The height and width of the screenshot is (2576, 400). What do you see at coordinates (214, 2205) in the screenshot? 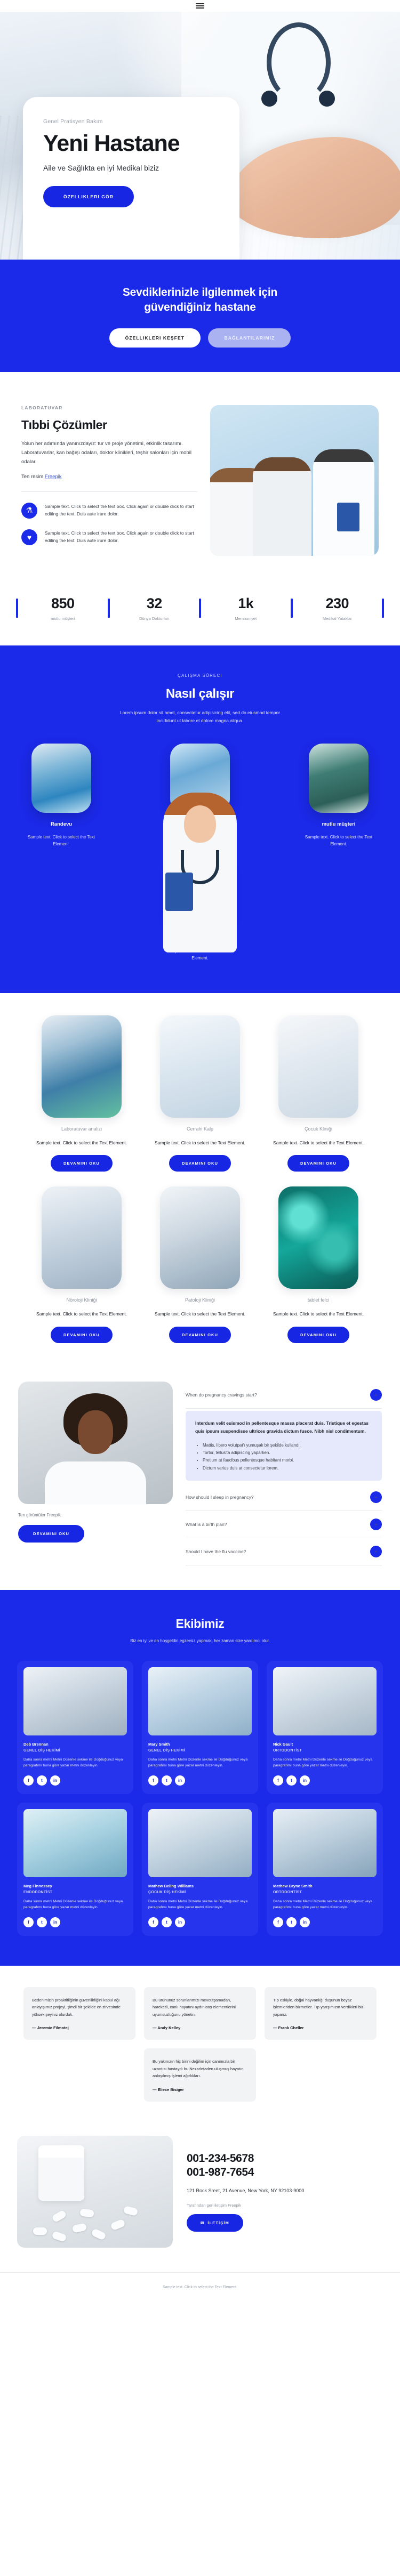
I see `contact-note: Tarafından geri iletişim Freepik` at bounding box center [214, 2205].